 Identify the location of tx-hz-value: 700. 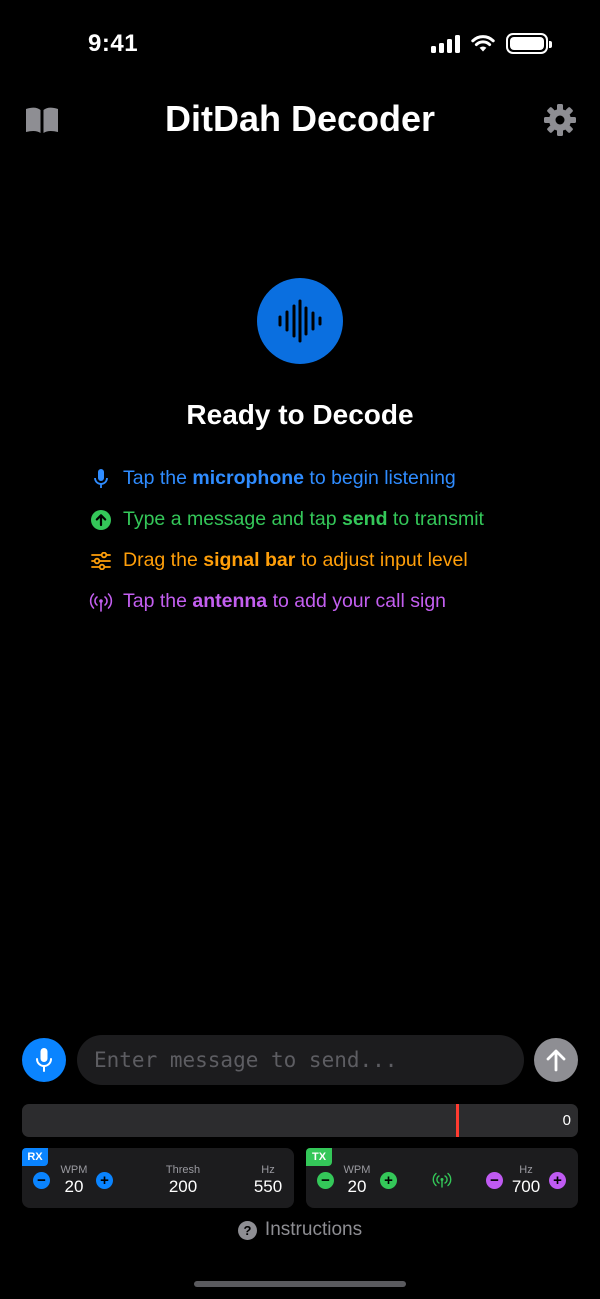
(526, 1186).